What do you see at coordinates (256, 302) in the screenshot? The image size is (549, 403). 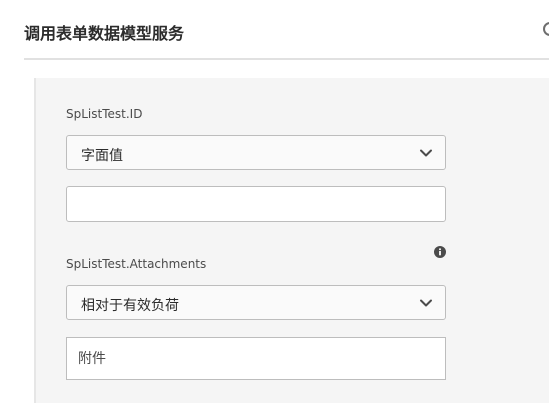 I see `mapping-type-select-attachments: 相对于有效负荷` at bounding box center [256, 302].